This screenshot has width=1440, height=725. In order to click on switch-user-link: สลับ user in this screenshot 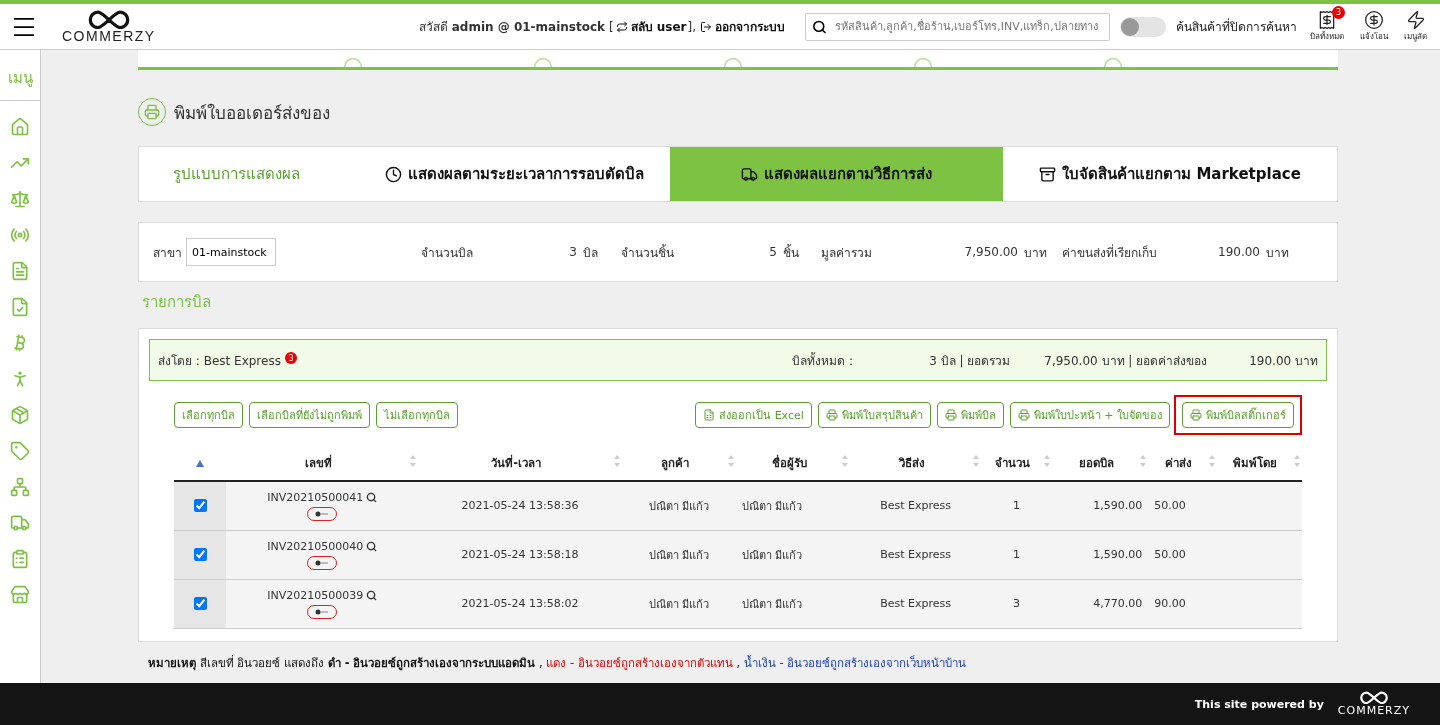, I will do `click(651, 26)`.